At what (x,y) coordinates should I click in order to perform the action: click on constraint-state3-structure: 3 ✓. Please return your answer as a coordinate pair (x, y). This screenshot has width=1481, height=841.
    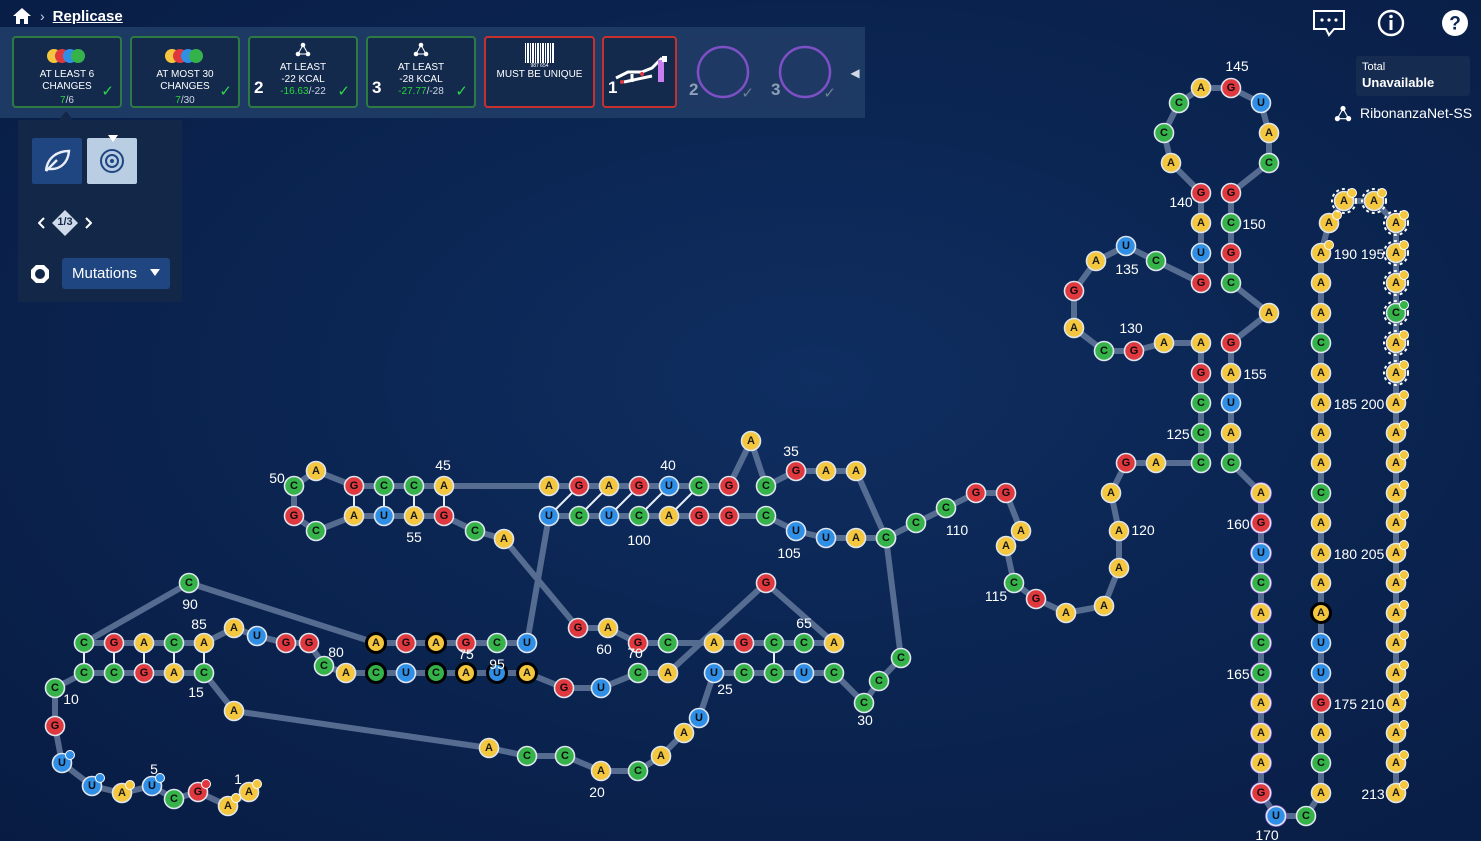
    Looking at the image, I should click on (804, 72).